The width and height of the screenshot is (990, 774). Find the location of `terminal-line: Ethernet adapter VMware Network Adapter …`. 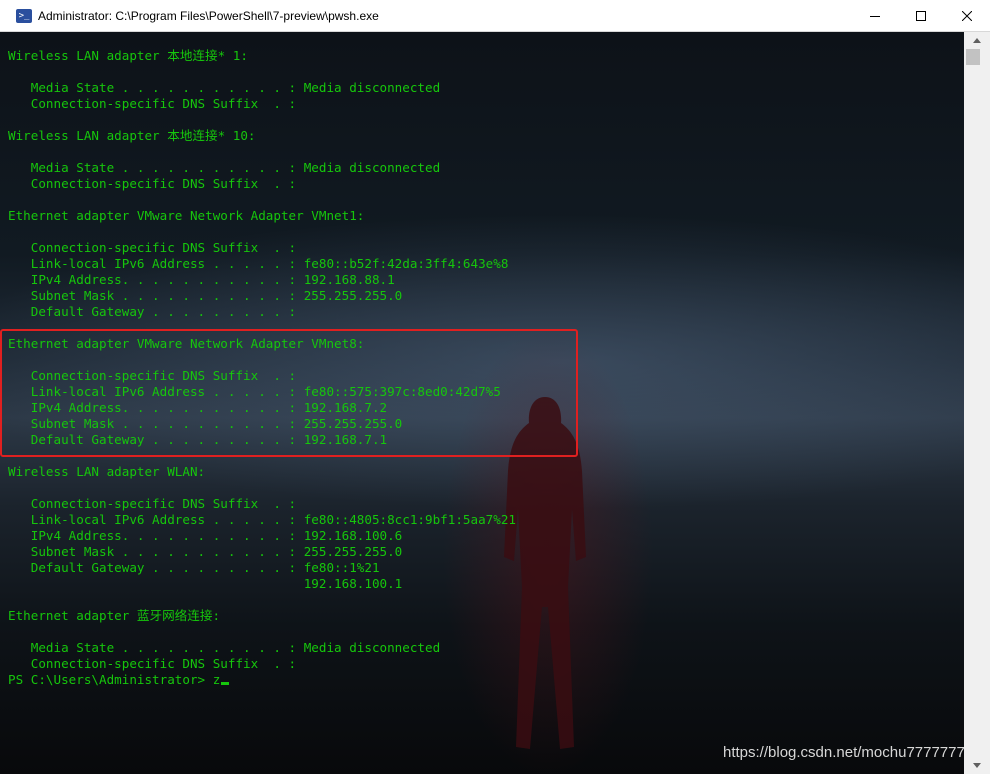

terminal-line: Ethernet adapter VMware Network Adapter … is located at coordinates (186, 215).